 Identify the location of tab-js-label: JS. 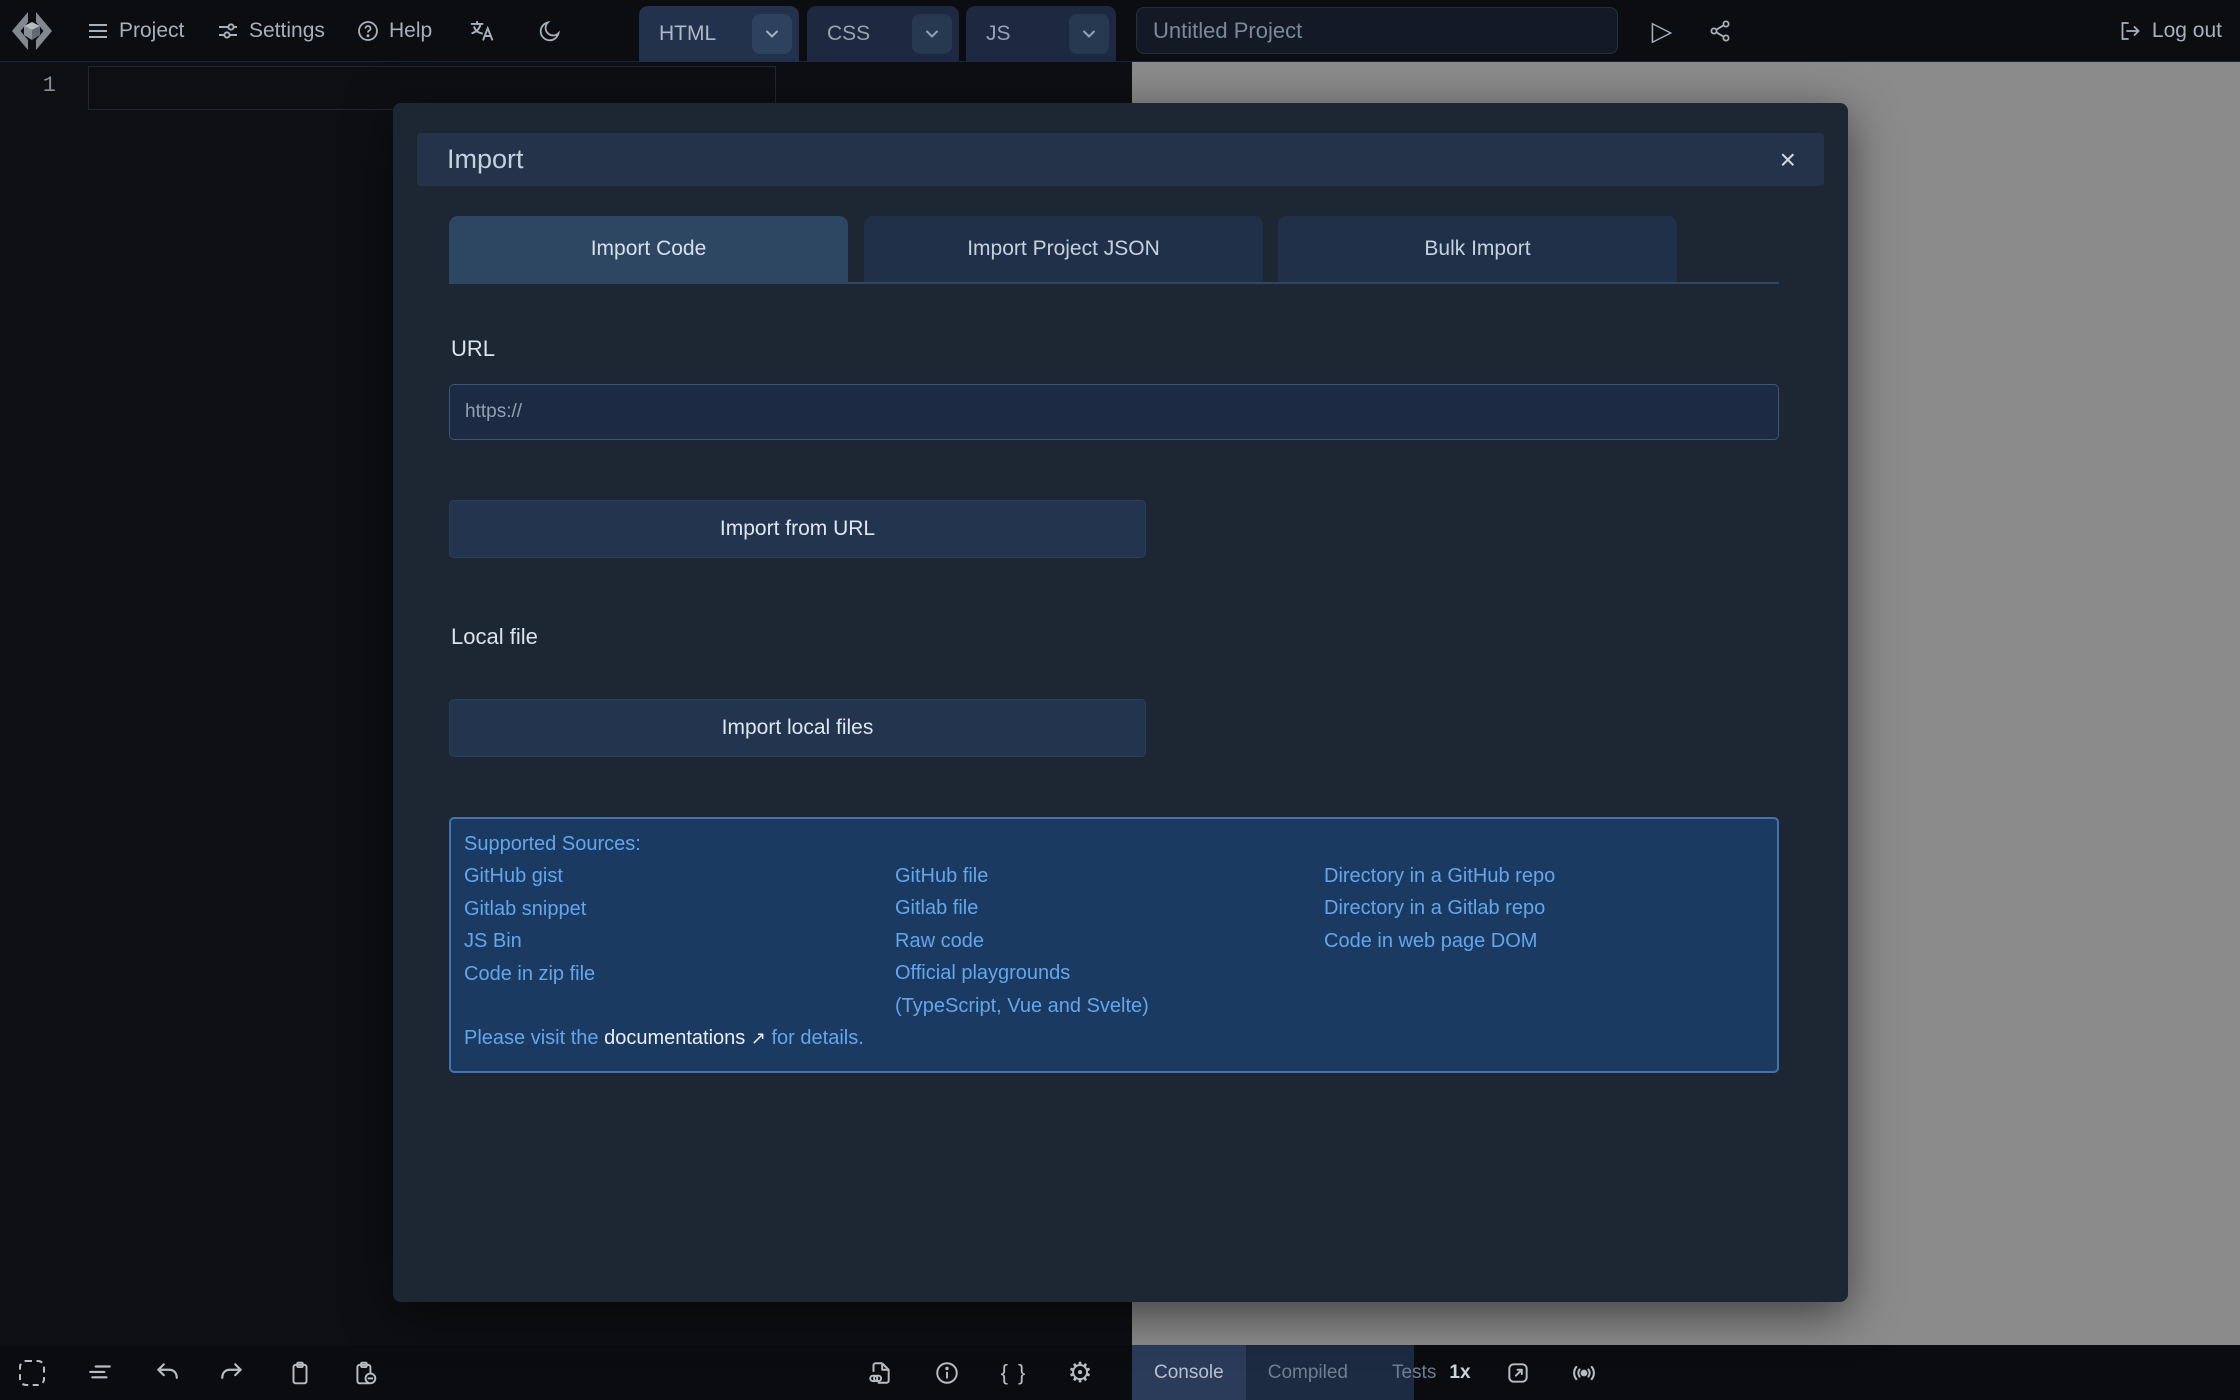
(998, 33).